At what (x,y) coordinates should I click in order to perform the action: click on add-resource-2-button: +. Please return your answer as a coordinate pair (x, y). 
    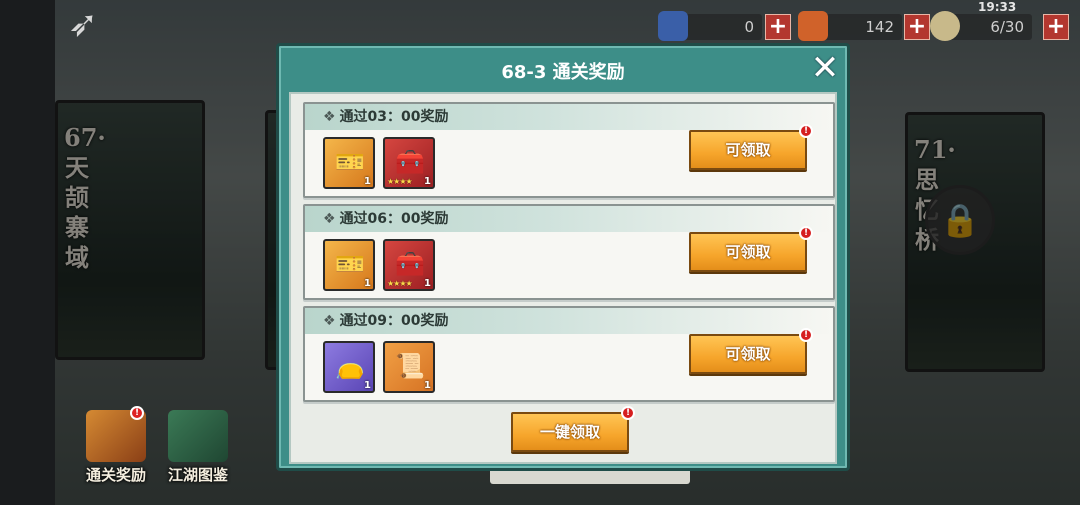
    Looking at the image, I should click on (917, 27).